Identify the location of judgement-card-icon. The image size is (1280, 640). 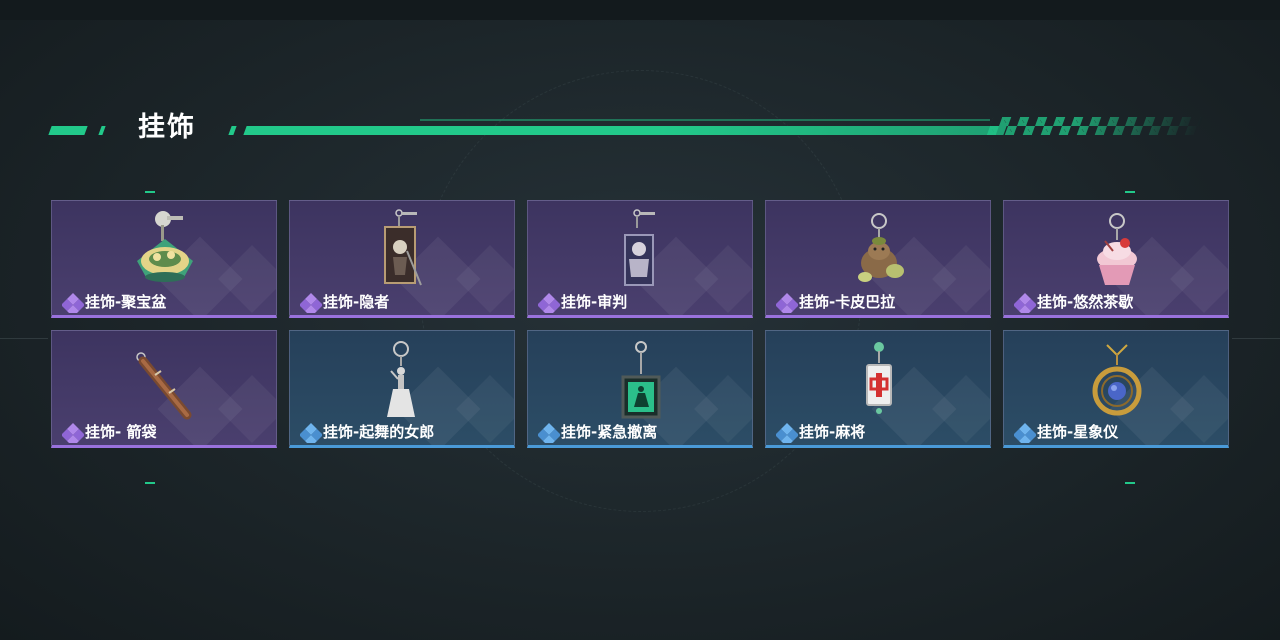
(639, 247).